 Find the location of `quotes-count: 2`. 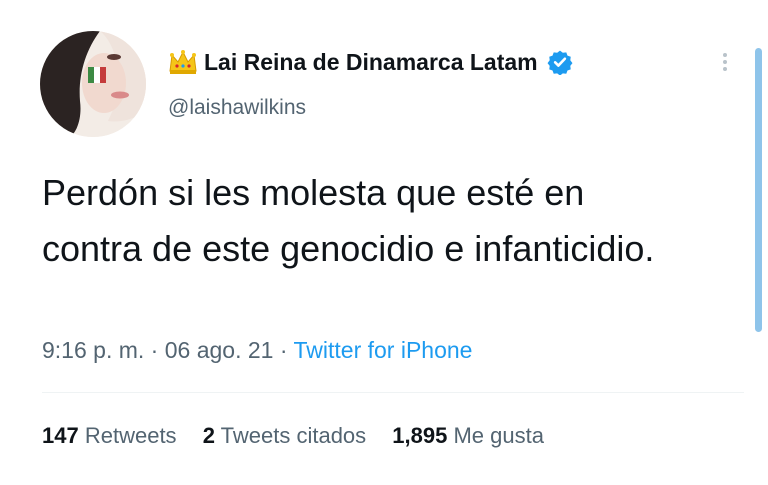

quotes-count: 2 is located at coordinates (208, 435).